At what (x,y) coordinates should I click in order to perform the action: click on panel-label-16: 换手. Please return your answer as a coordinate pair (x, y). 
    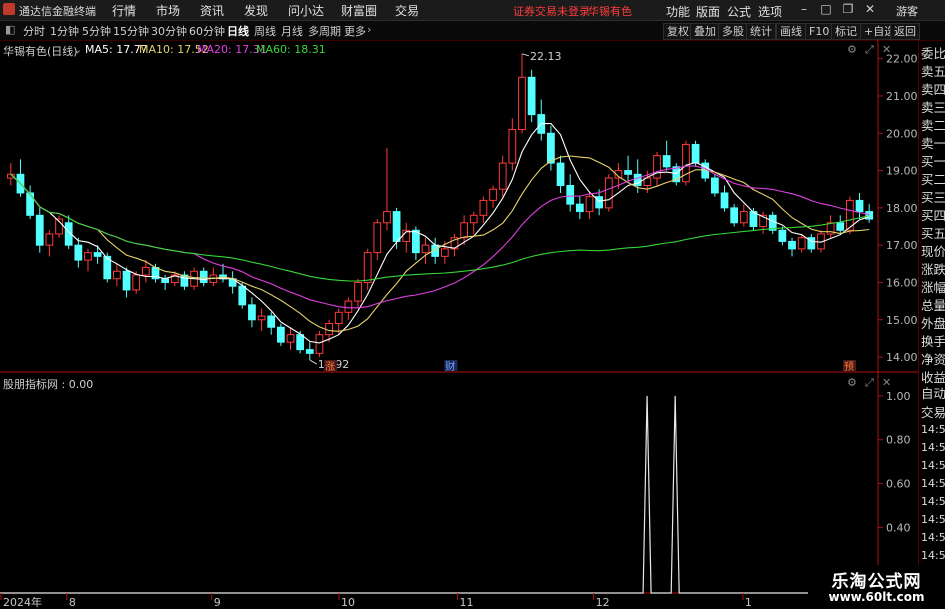
    Looking at the image, I should click on (933, 341).